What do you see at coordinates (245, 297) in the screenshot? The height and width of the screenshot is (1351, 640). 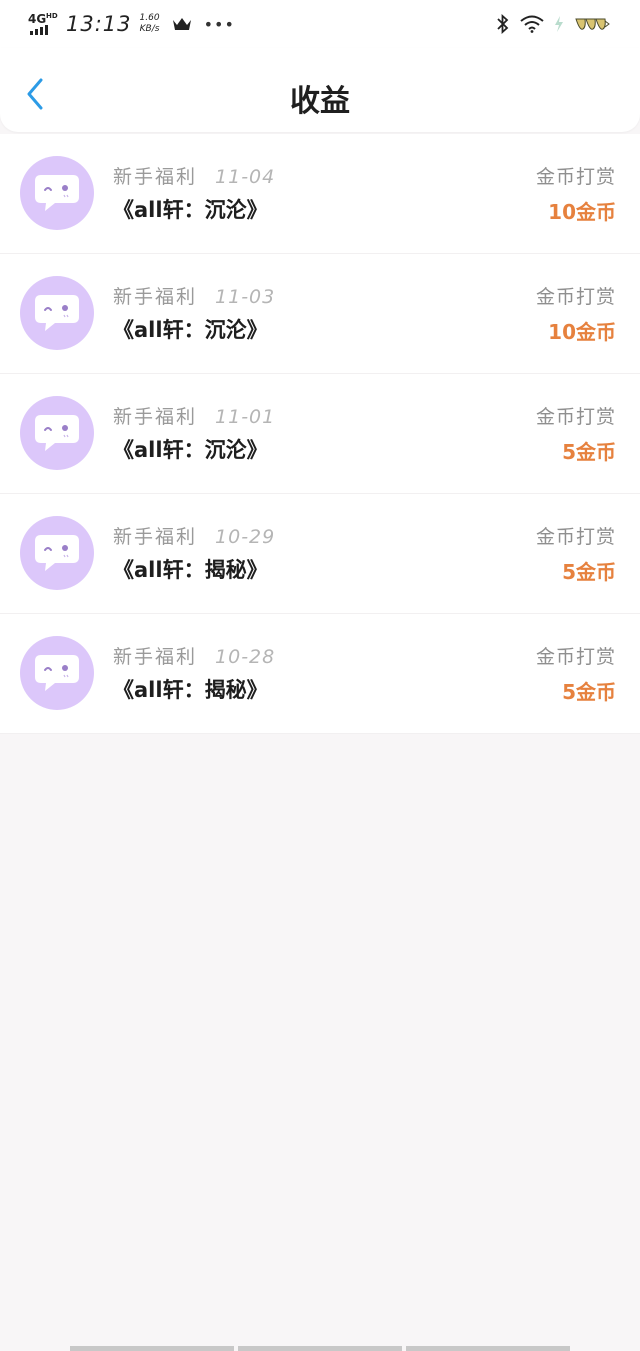 I see `income-date: 11-03` at bounding box center [245, 297].